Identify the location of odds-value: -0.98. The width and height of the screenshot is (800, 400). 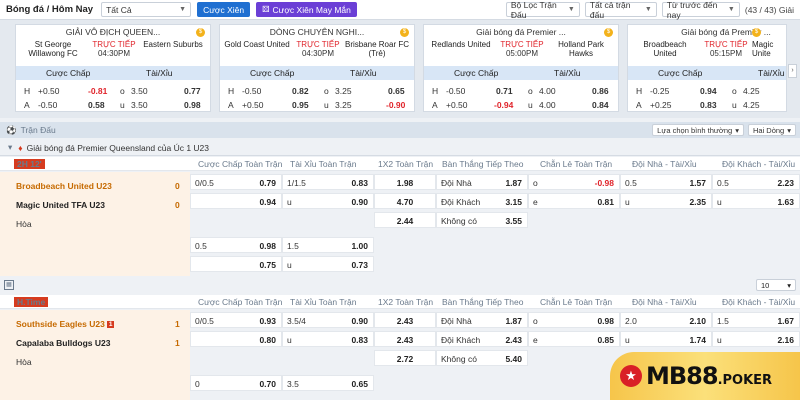
(604, 183).